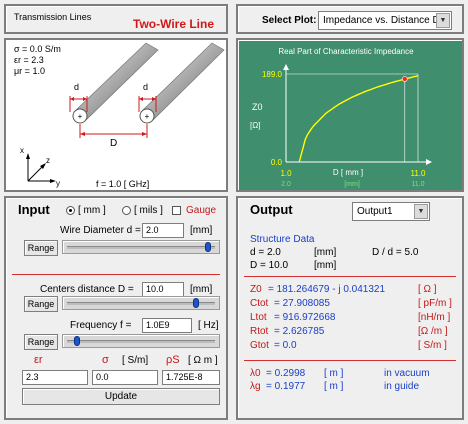  Describe the element at coordinates (53, 17) in the screenshot. I see `app-title: Transmission Lines` at that location.